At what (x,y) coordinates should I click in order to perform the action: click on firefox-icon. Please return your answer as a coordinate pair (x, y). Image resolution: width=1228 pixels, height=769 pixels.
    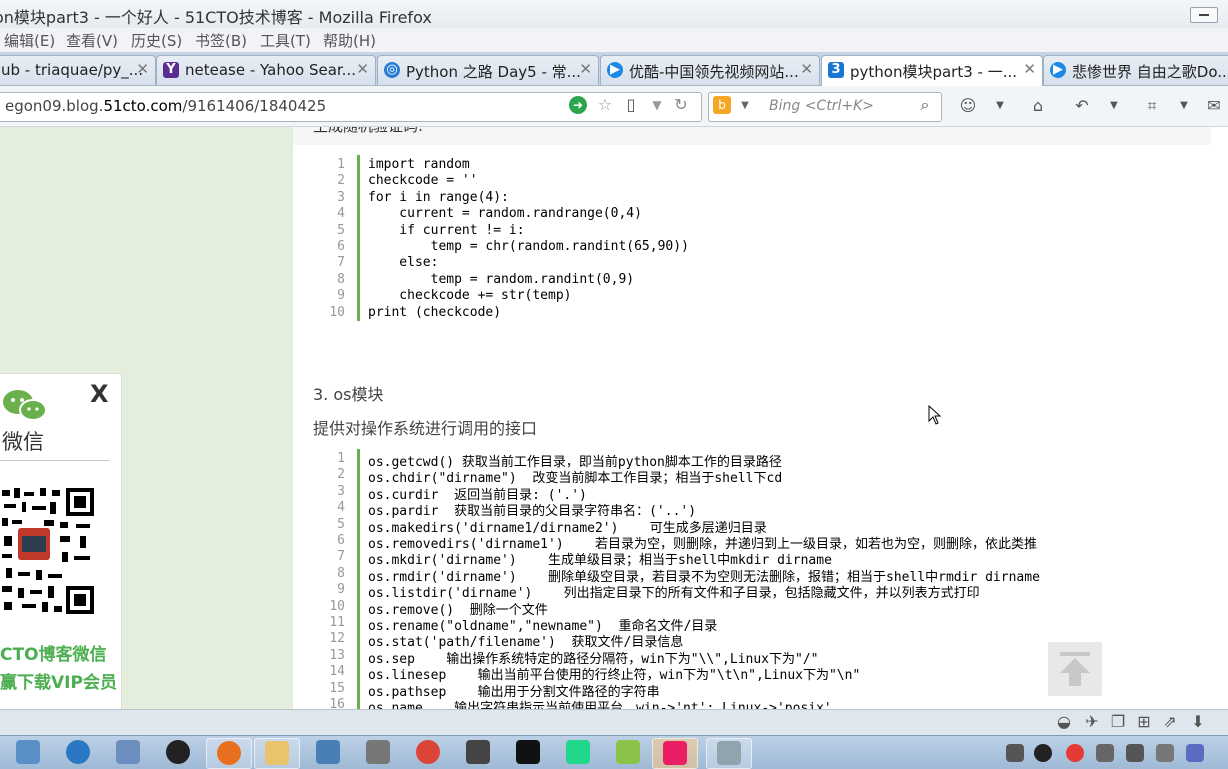
    Looking at the image, I should click on (229, 753).